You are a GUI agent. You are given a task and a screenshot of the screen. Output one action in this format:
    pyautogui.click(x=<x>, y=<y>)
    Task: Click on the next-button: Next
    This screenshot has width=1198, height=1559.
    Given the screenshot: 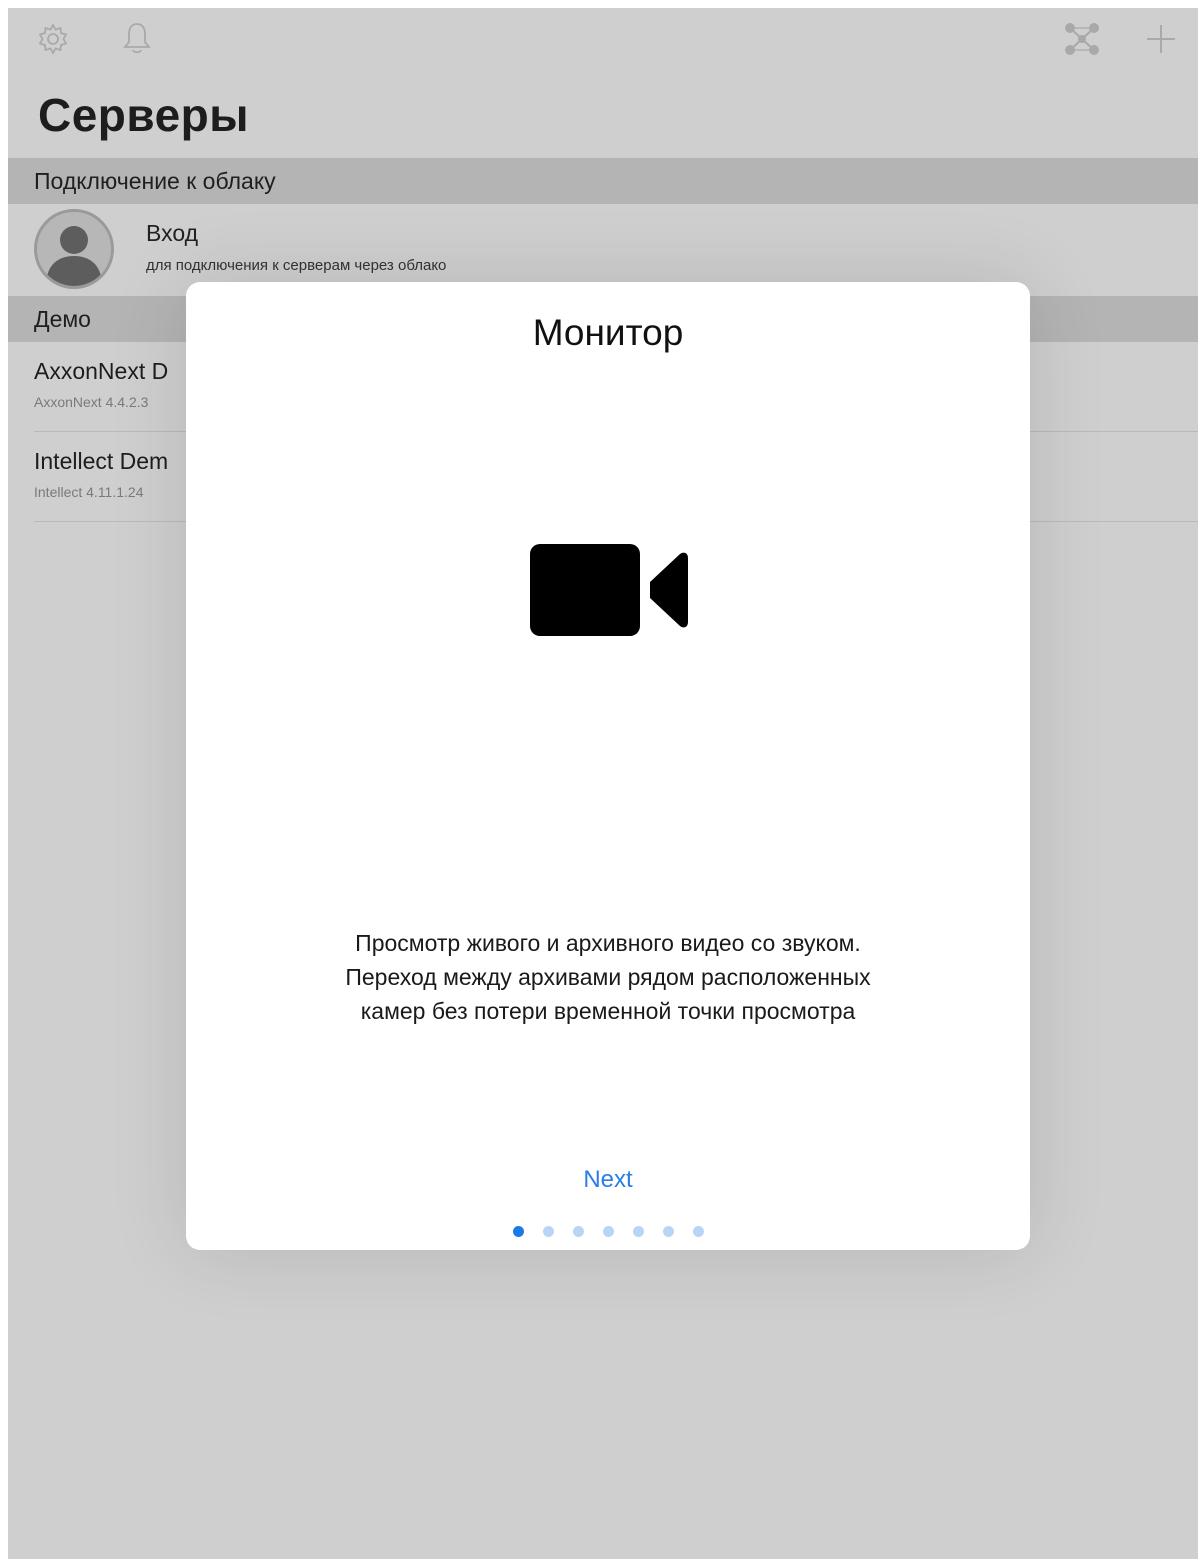 What is the action you would take?
    pyautogui.click(x=608, y=1180)
    